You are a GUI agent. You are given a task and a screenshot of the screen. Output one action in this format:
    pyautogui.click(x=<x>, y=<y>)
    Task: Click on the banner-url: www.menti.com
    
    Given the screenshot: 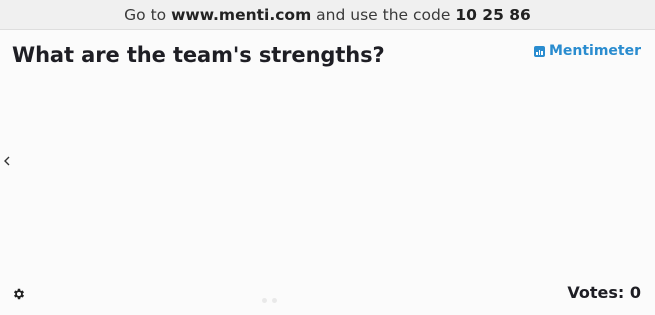 What is the action you would take?
    pyautogui.click(x=241, y=14)
    